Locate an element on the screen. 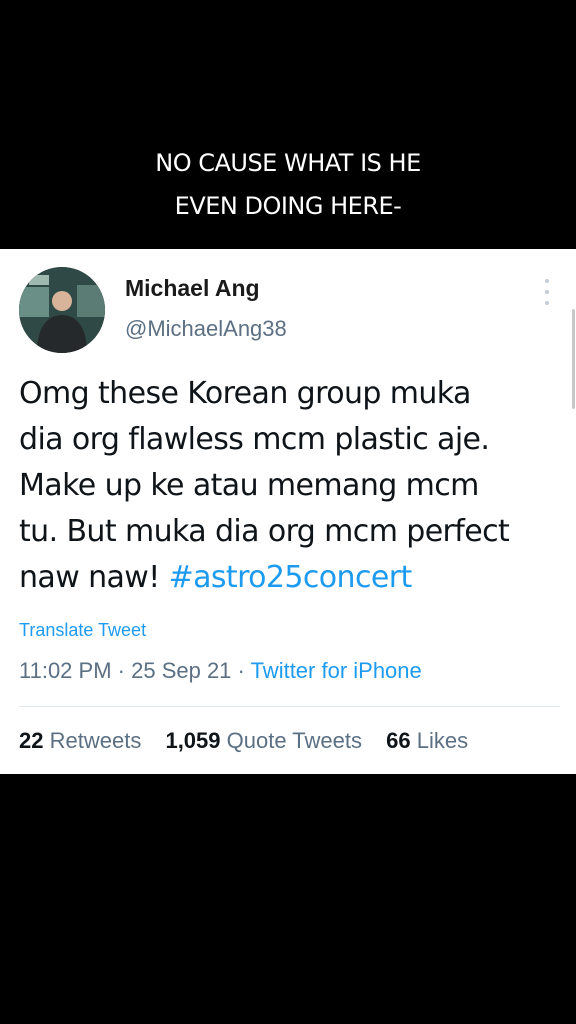 The width and height of the screenshot is (576, 1024). likes-label: Likes is located at coordinates (442, 740).